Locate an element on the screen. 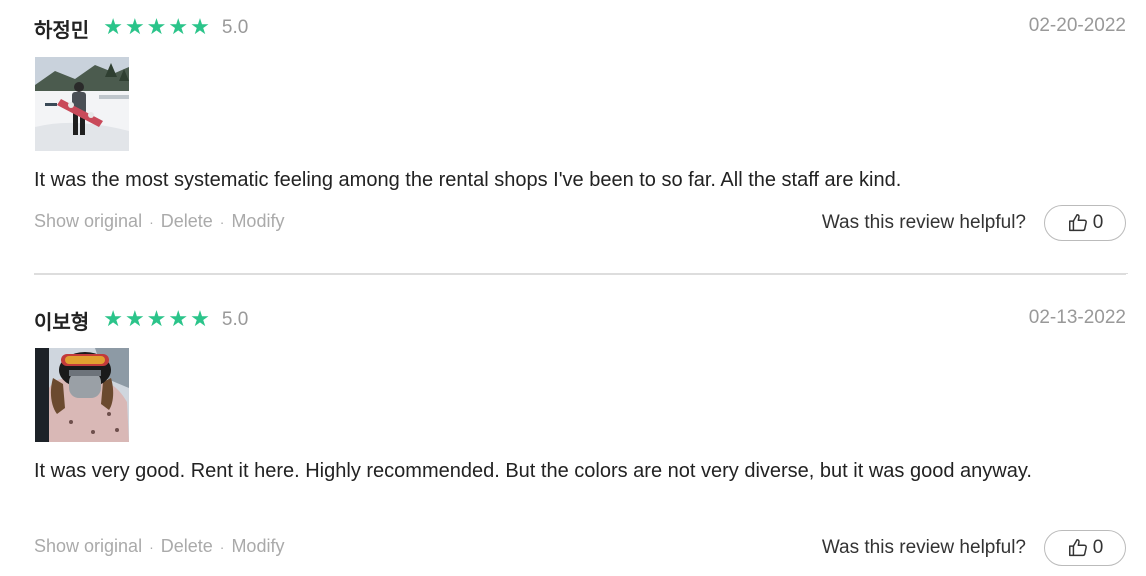 The image size is (1146, 576). helpful-label: Was this review helpful? is located at coordinates (923, 547).